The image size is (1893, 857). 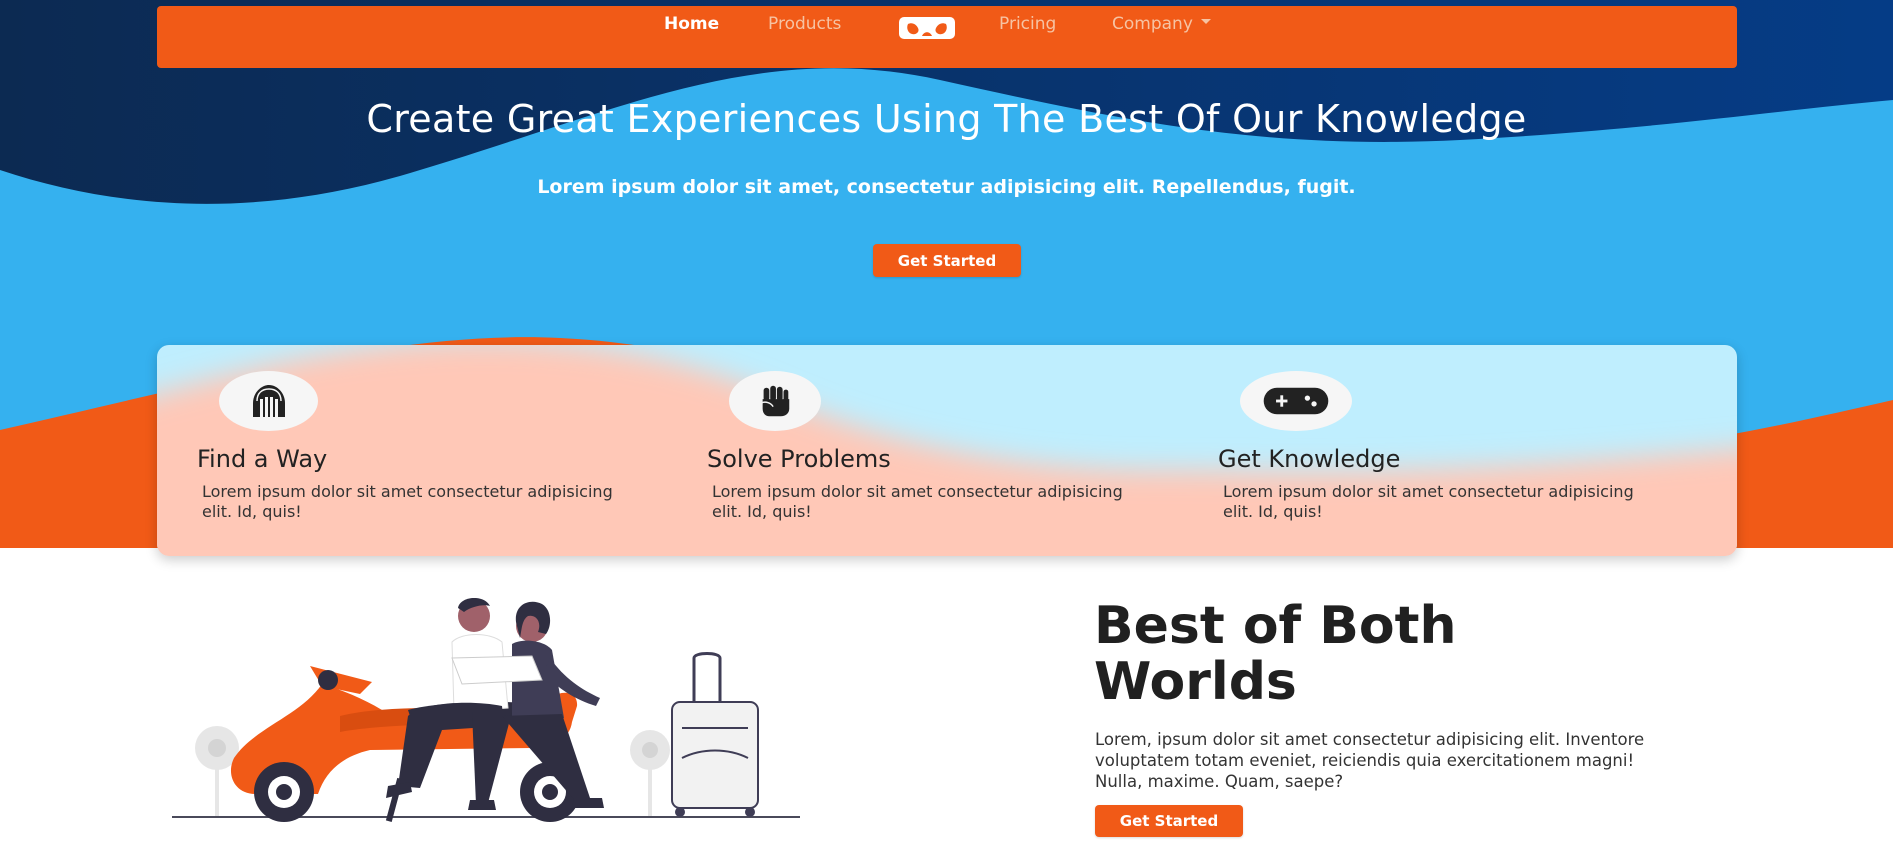 I want to click on vr-headset-icon, so click(x=927, y=28).